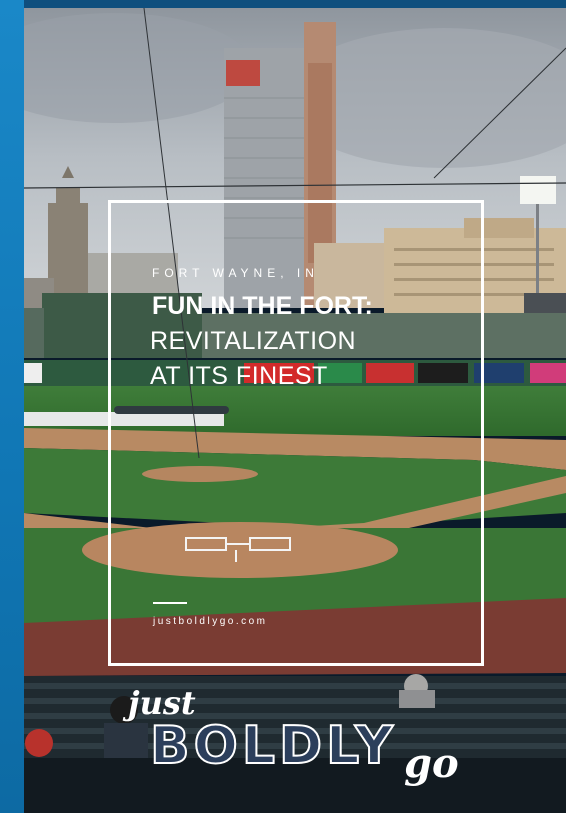  What do you see at coordinates (235, 273) in the screenshot?
I see `location-kicker: FORT WAYNE, IN` at bounding box center [235, 273].